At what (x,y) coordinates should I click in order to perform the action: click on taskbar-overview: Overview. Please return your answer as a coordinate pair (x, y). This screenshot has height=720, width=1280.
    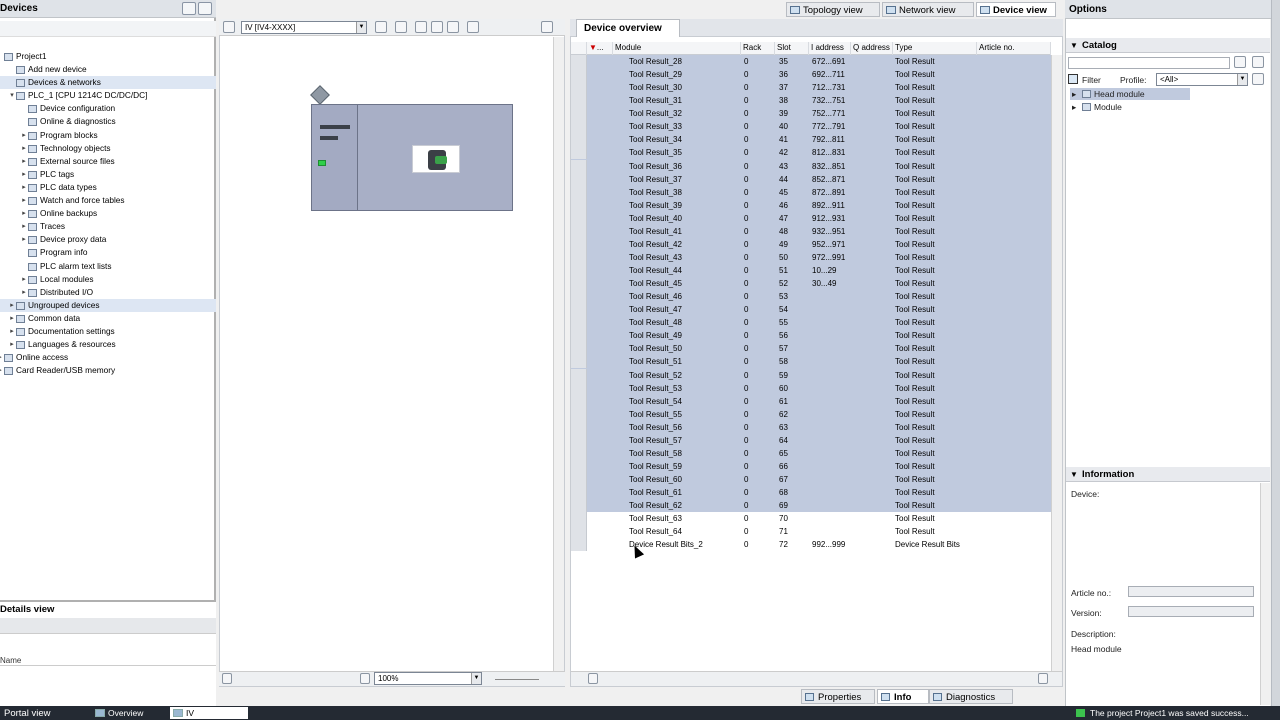
    Looking at the image, I should click on (129, 713).